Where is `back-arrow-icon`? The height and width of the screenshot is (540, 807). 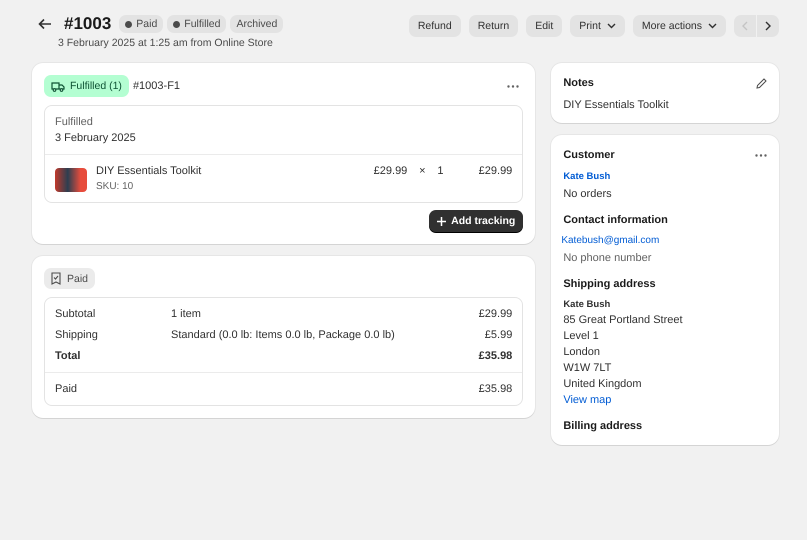
back-arrow-icon is located at coordinates (45, 24).